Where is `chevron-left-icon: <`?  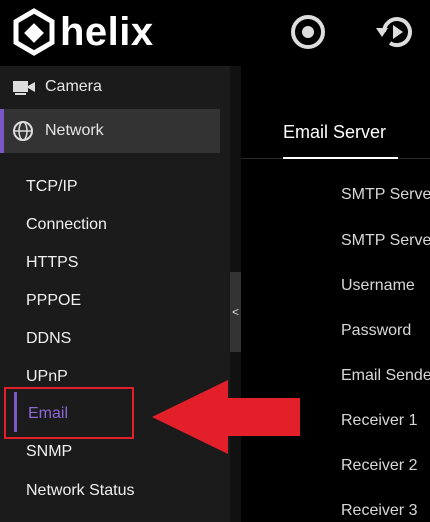 chevron-left-icon: < is located at coordinates (235, 312).